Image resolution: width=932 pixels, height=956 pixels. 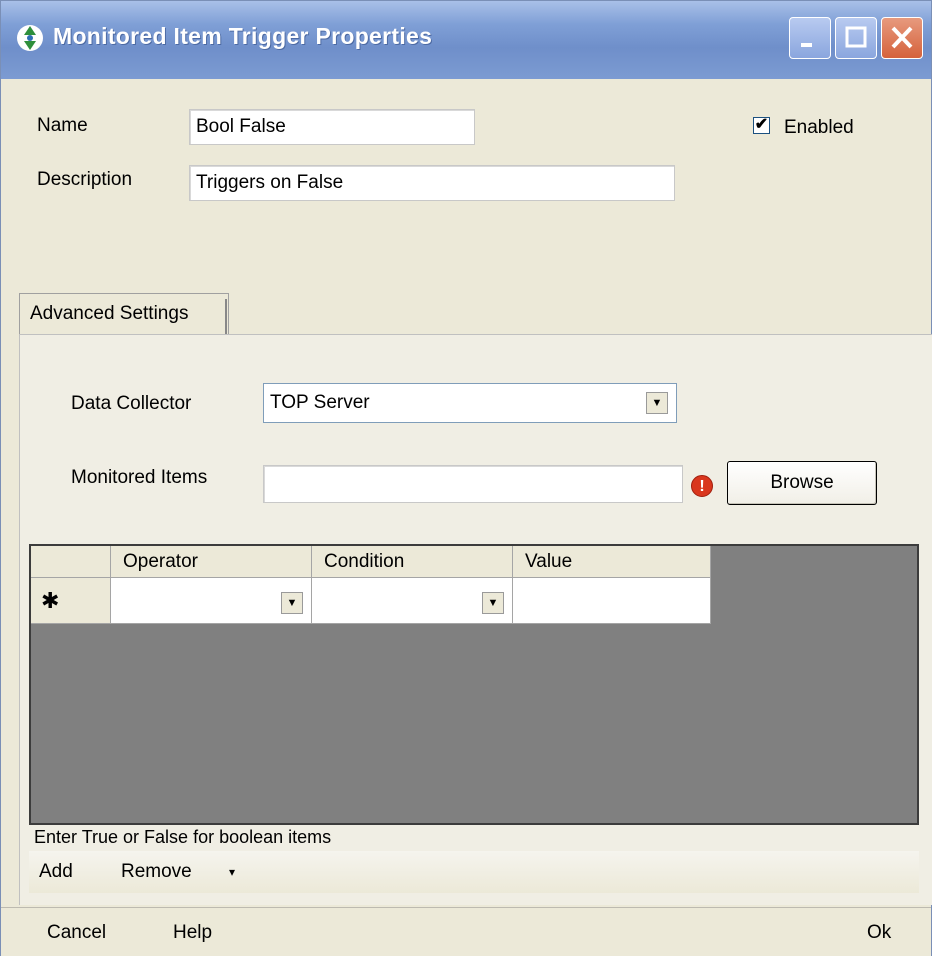 What do you see at coordinates (612, 562) in the screenshot?
I see `column-header-value: Value` at bounding box center [612, 562].